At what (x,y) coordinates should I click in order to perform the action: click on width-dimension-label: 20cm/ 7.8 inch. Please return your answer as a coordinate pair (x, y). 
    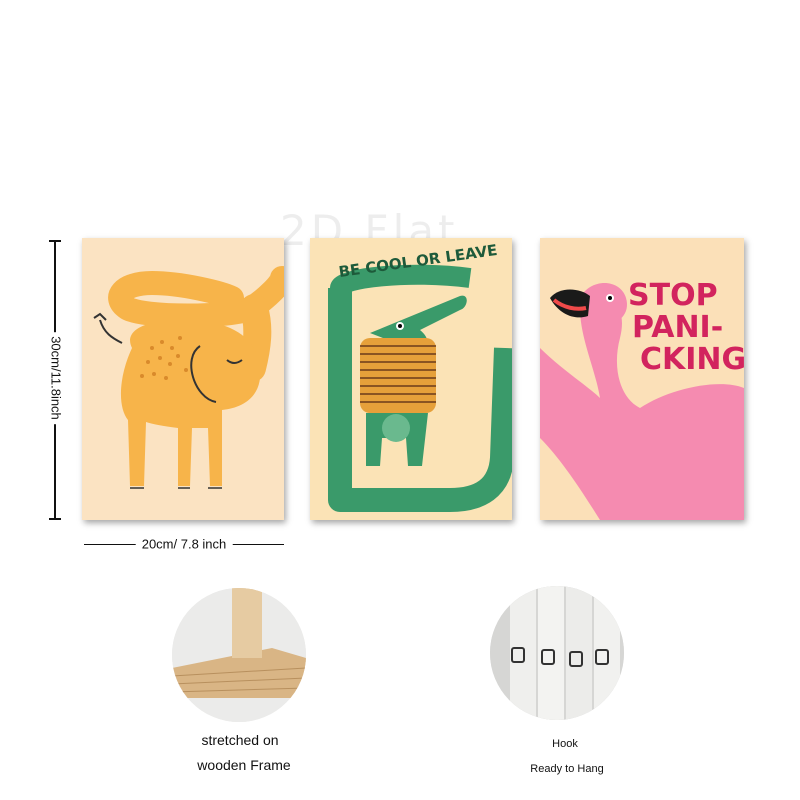
    Looking at the image, I should click on (184, 544).